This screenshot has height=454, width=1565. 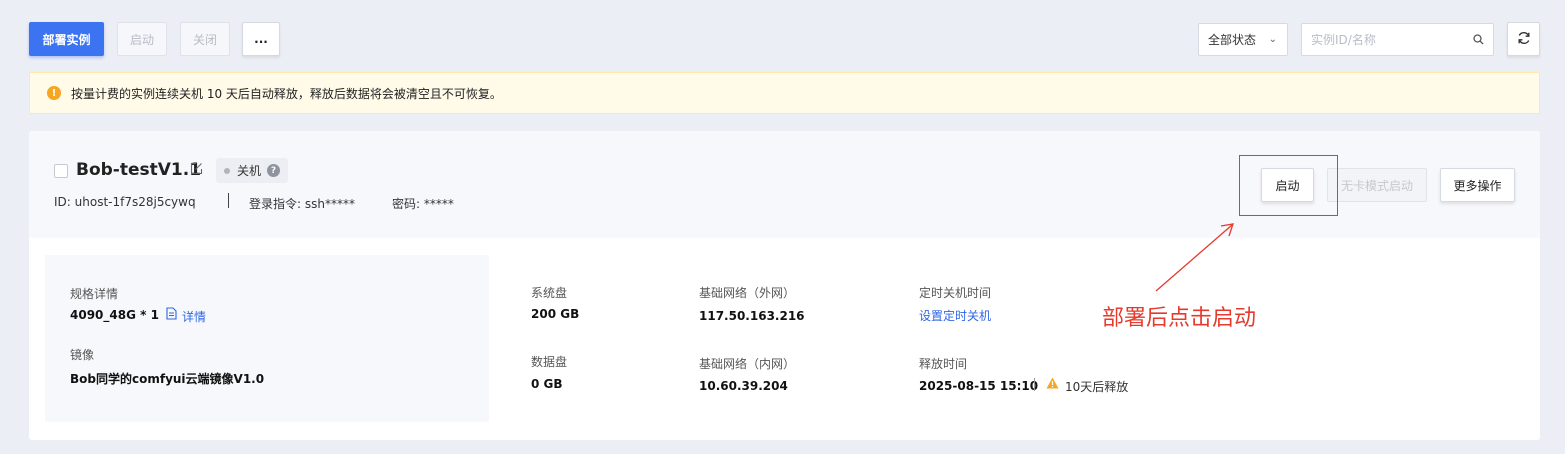 I want to click on annotation-text: 部署后点击启动, so click(x=1179, y=318).